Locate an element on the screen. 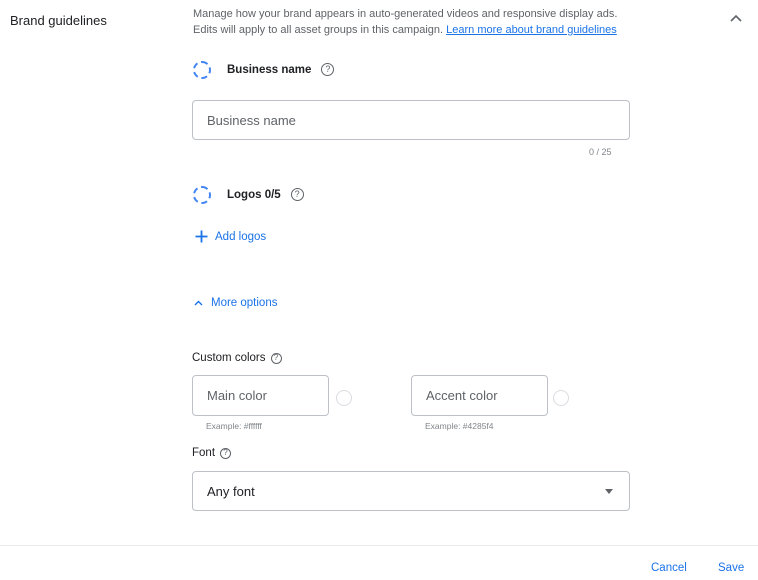  main-color-example: Example: #ffffff is located at coordinates (234, 426).